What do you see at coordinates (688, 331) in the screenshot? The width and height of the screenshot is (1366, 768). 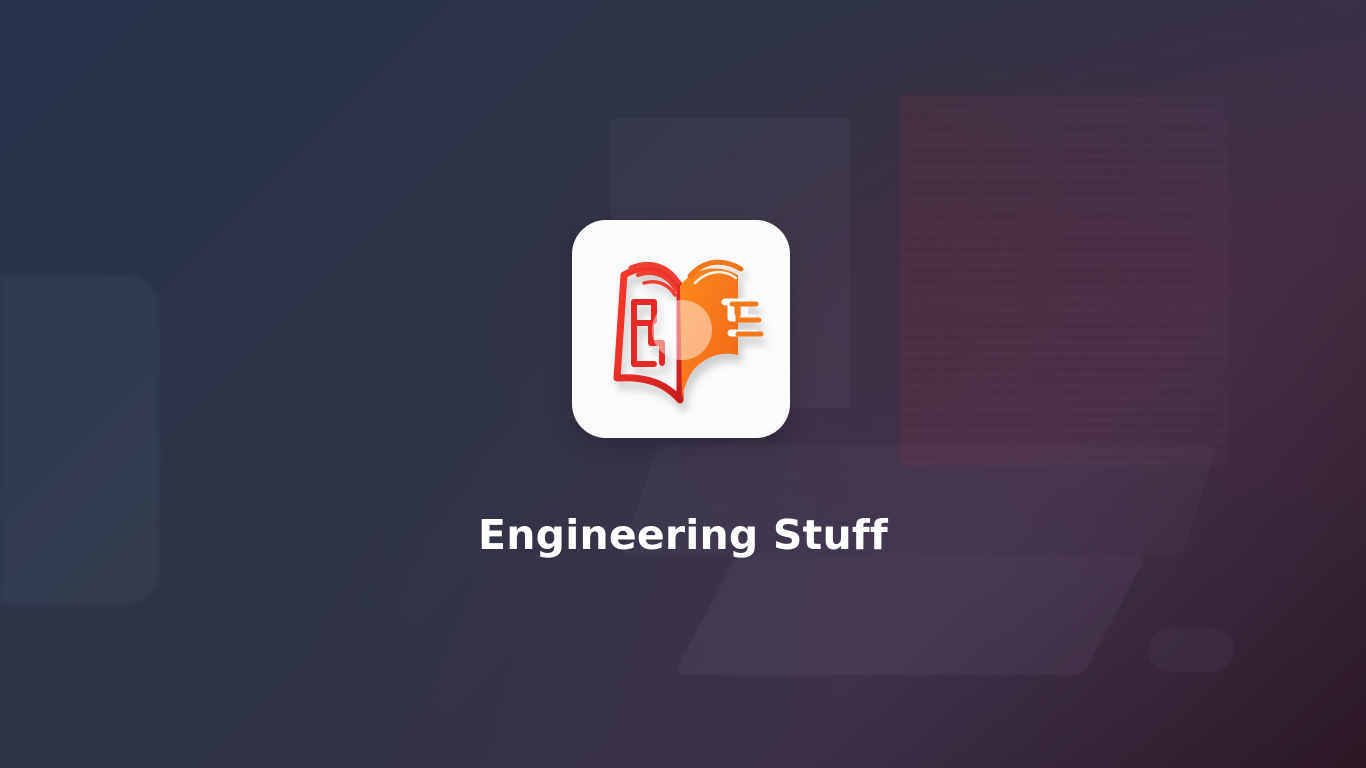 I see `open-book-logo-icon` at bounding box center [688, 331].